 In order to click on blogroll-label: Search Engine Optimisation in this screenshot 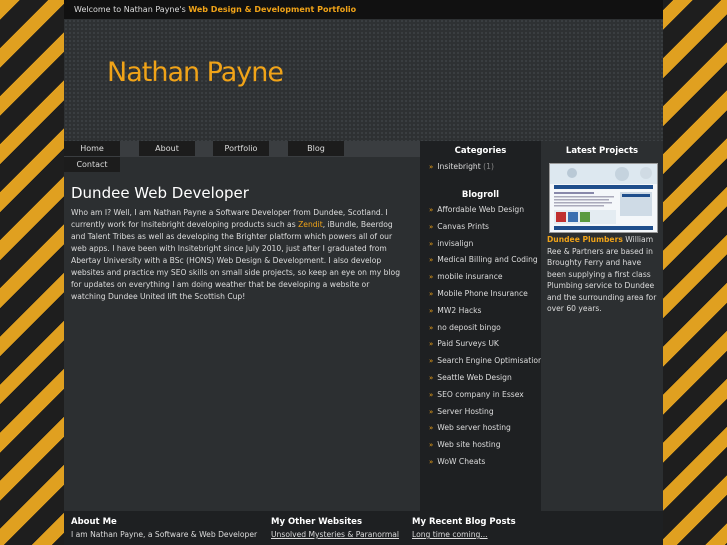, I will do `click(490, 361)`.